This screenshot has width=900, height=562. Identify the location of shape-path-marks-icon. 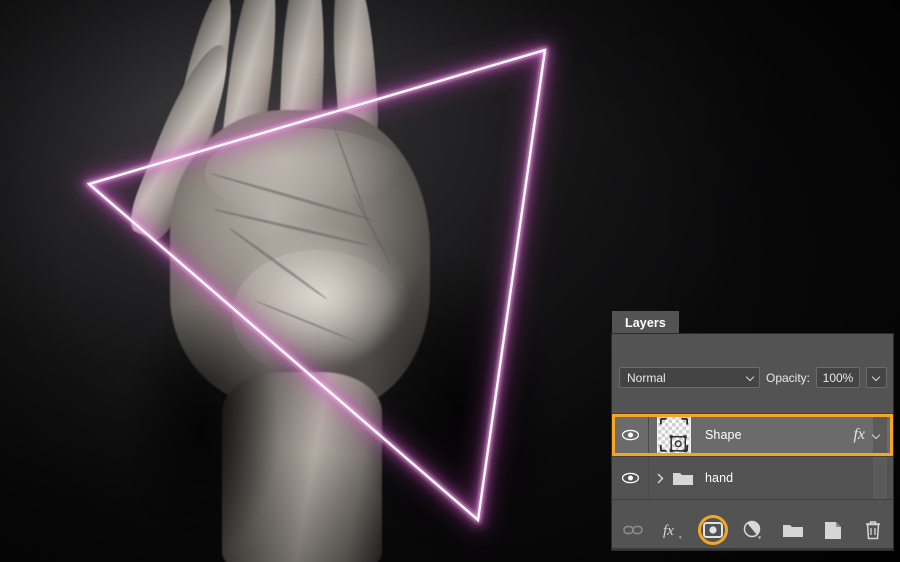
(674, 435).